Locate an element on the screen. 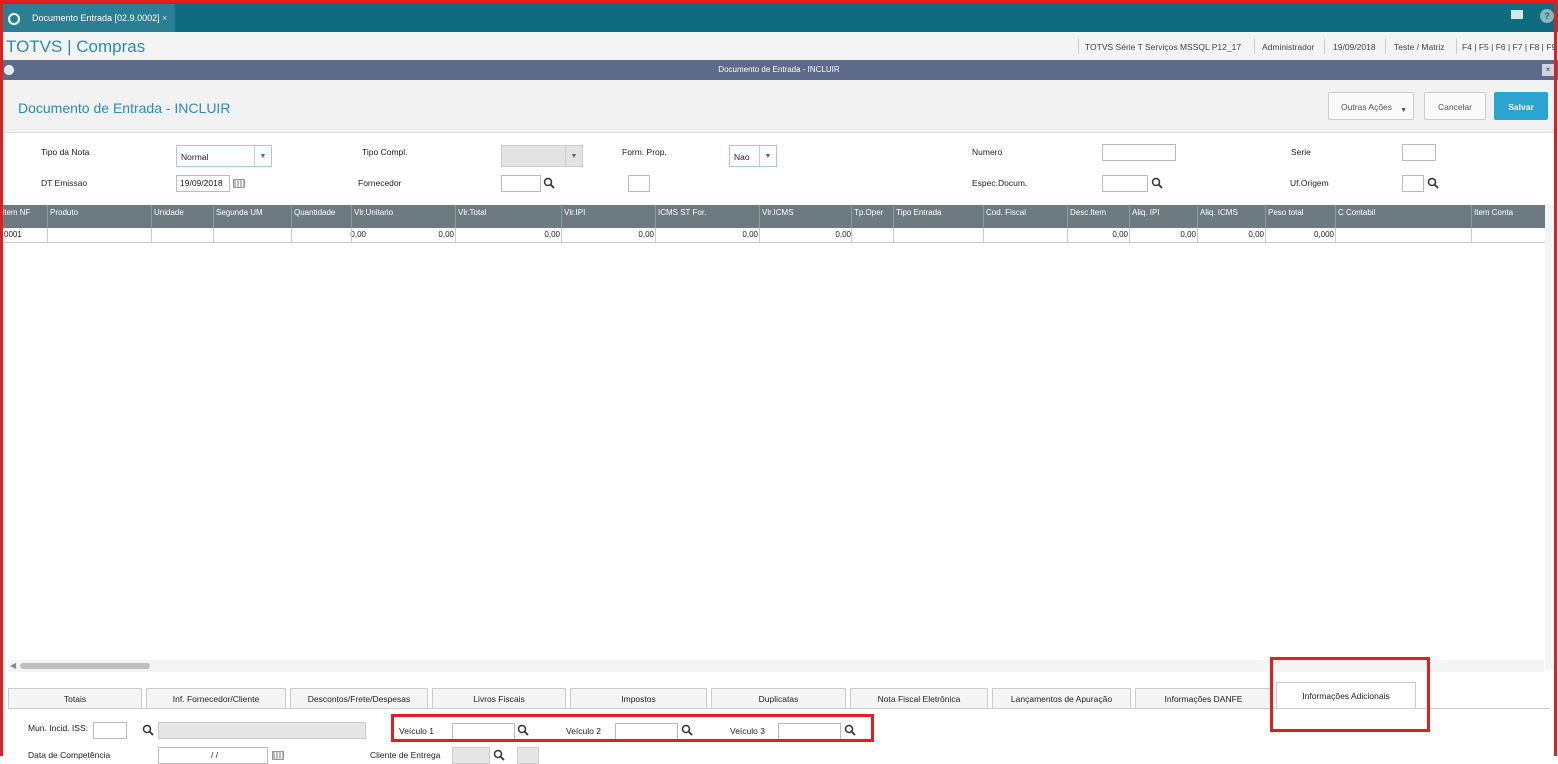 The height and width of the screenshot is (764, 1558). window-close-icon: × is located at coordinates (1548, 70).